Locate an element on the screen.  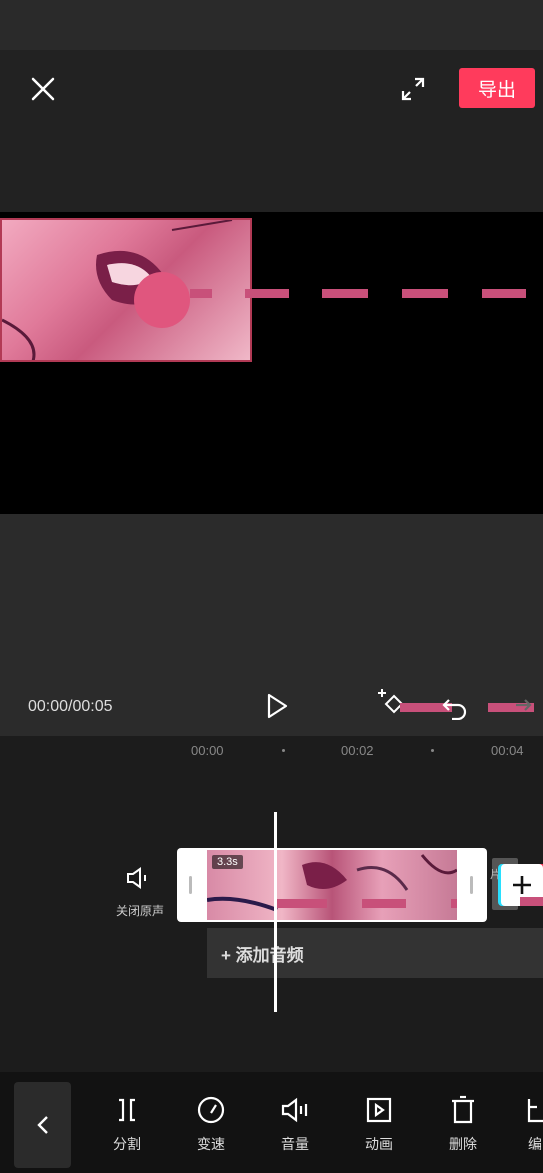
tool-split: 分割 is located at coordinates (127, 1124).